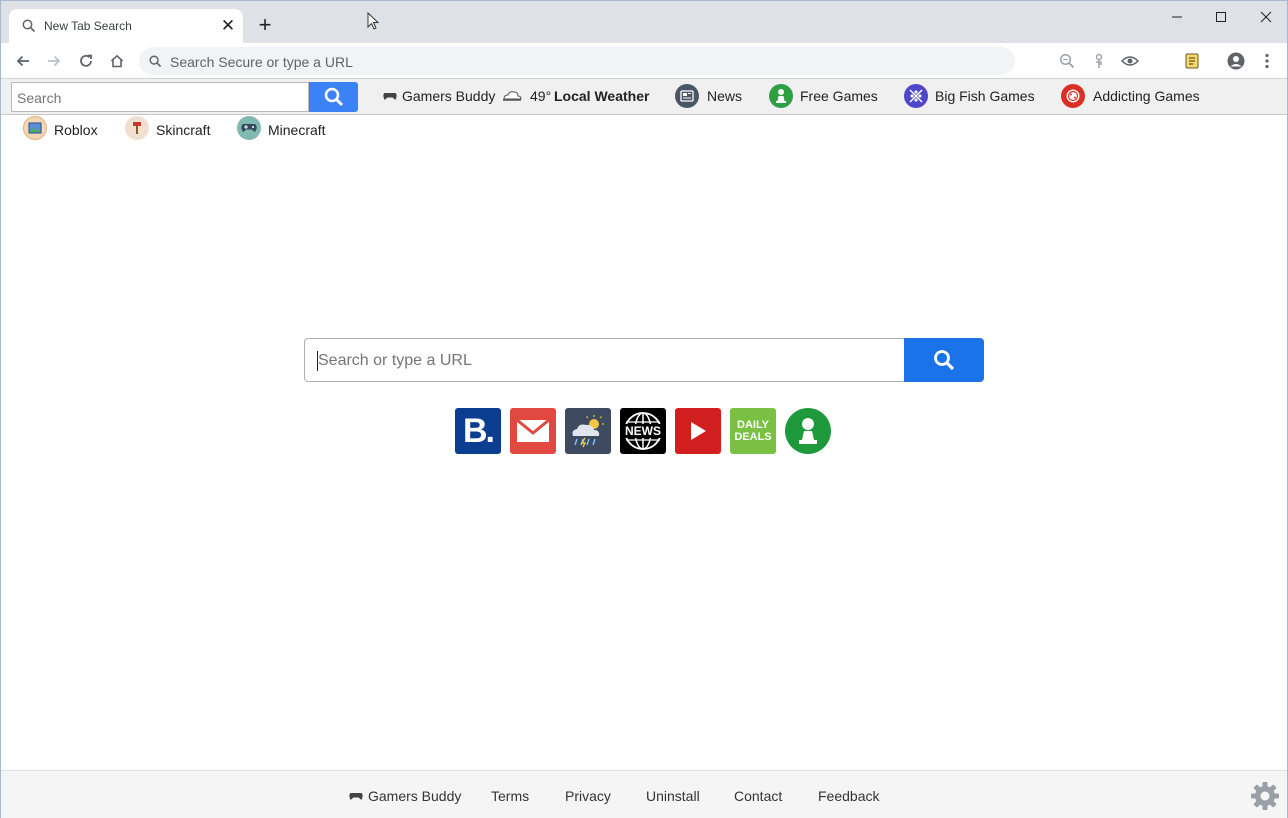 Image resolution: width=1288 pixels, height=818 pixels. What do you see at coordinates (588, 796) in the screenshot?
I see `footer-link-privacy: Privacy` at bounding box center [588, 796].